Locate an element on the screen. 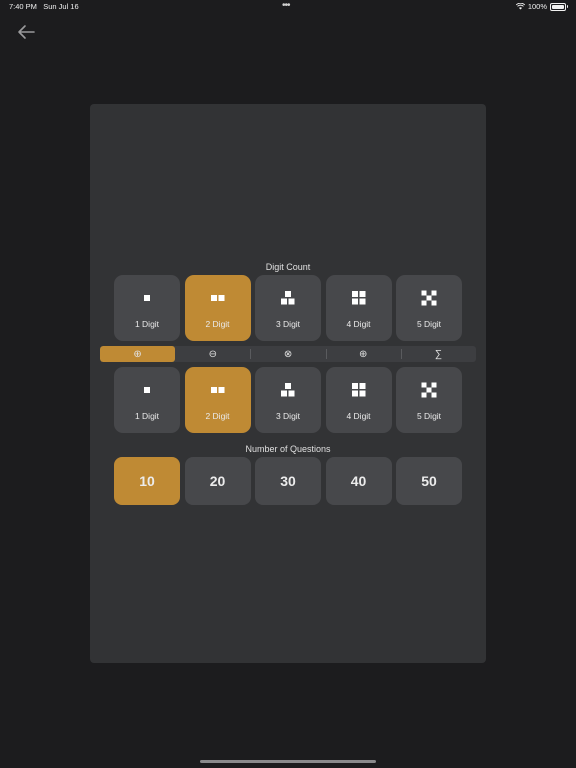 The width and height of the screenshot is (576, 768). status-bar: 7:40 PM Sun Jul 16 ••• 100% is located at coordinates (288, 7).